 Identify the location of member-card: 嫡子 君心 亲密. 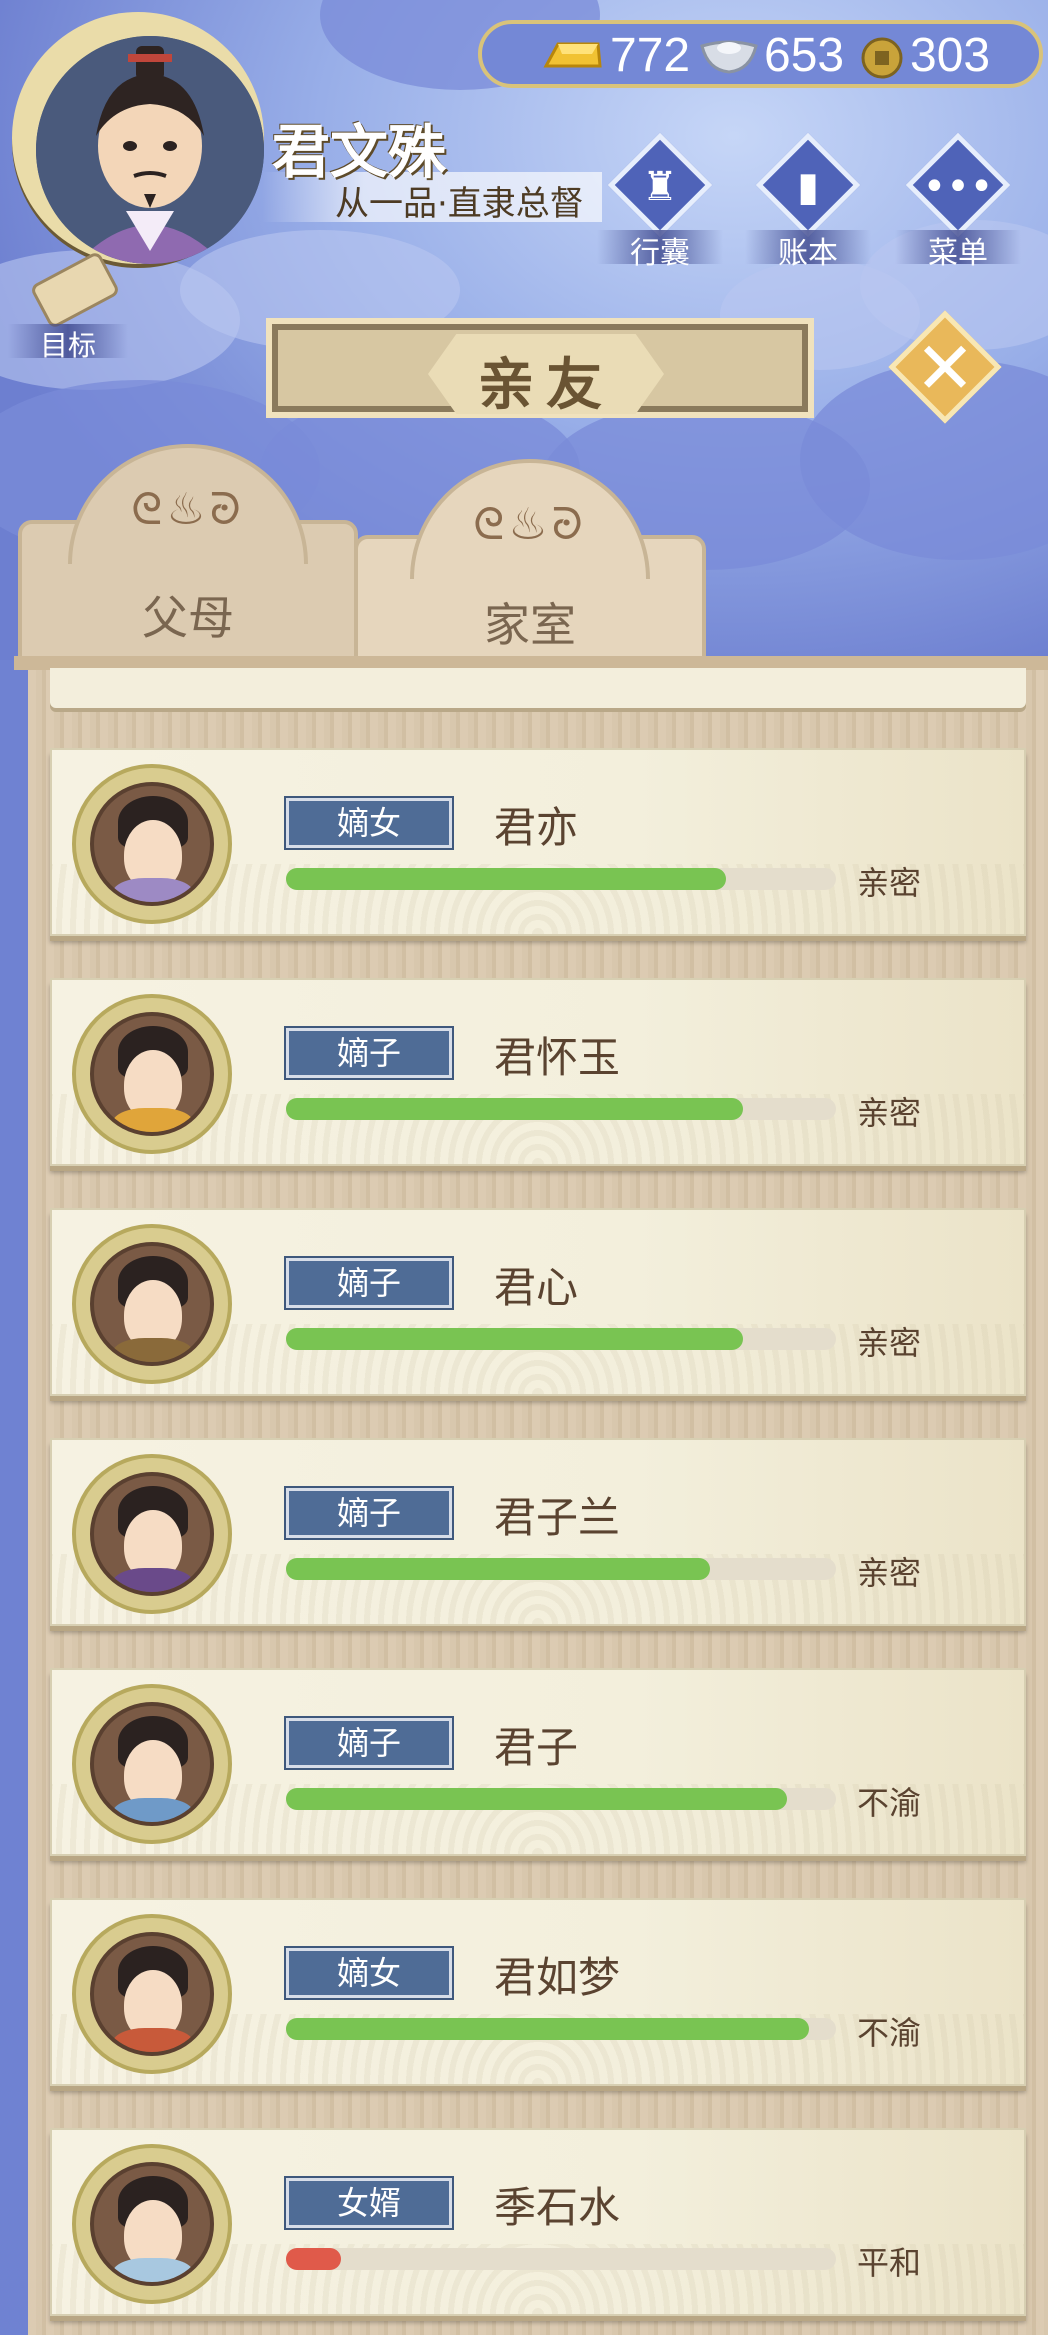
(538, 1302).